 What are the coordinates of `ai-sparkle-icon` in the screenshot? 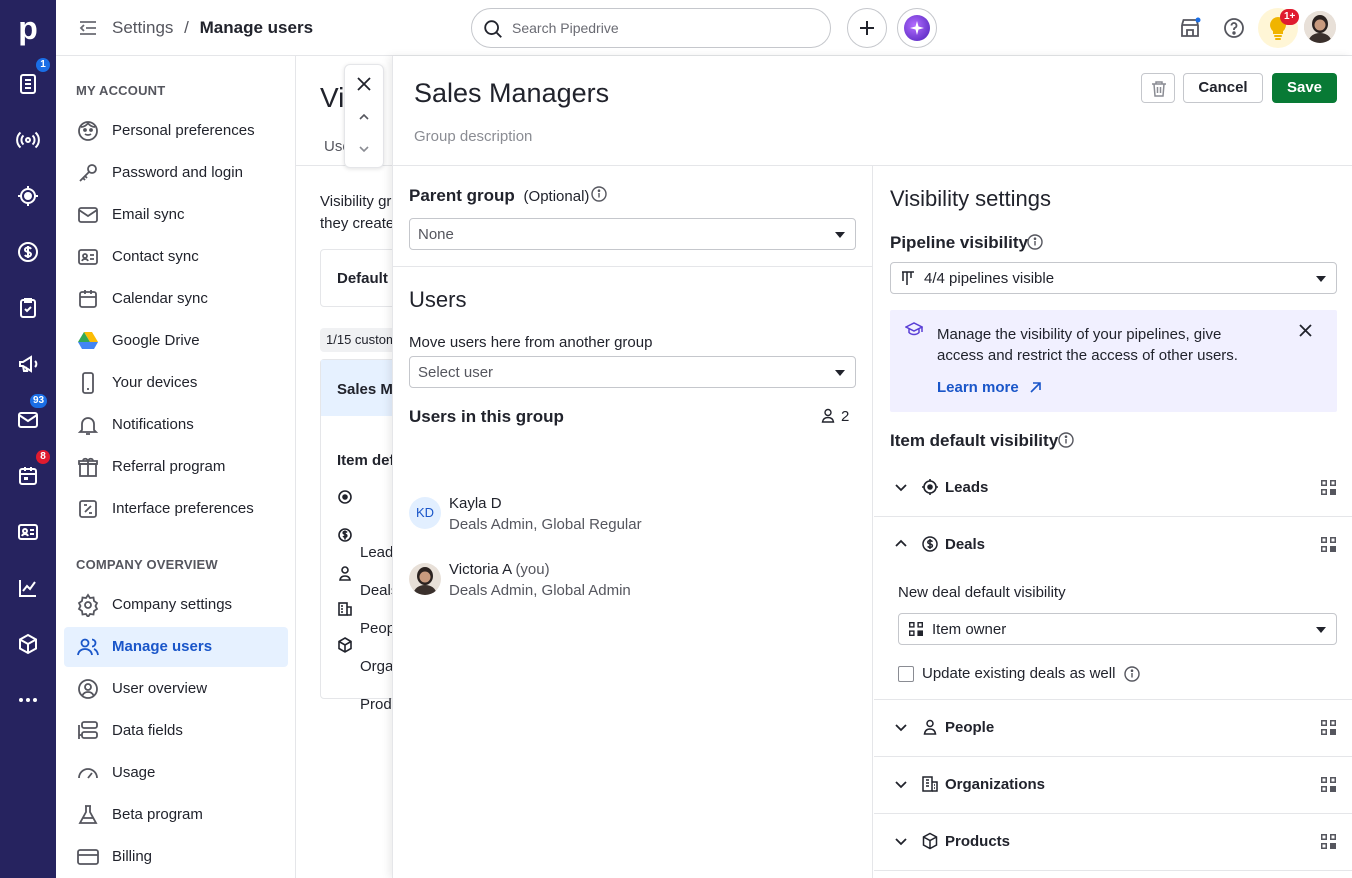 It's located at (917, 28).